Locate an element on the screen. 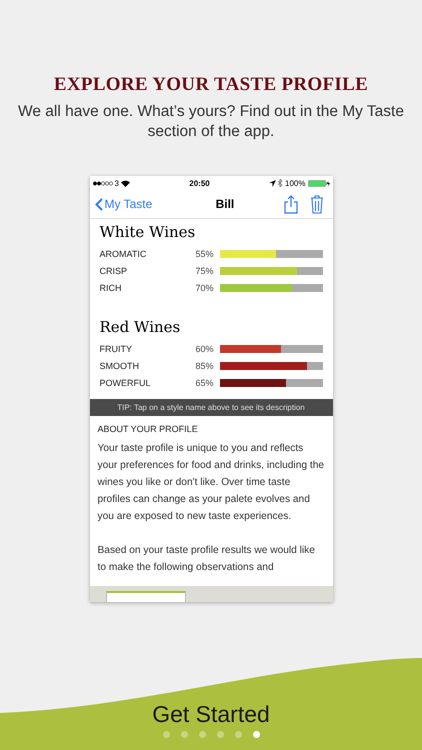 This screenshot has height=750, width=422. tab is located at coordinates (146, 596).